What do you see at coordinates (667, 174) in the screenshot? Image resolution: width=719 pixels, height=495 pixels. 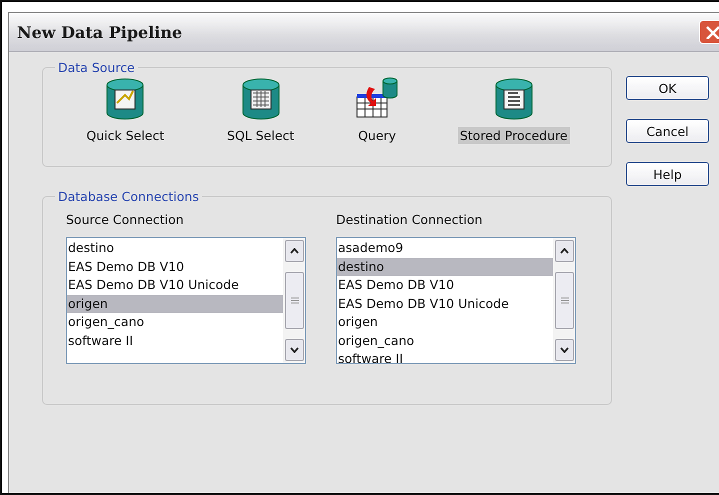 I see `dialog-button: Help` at bounding box center [667, 174].